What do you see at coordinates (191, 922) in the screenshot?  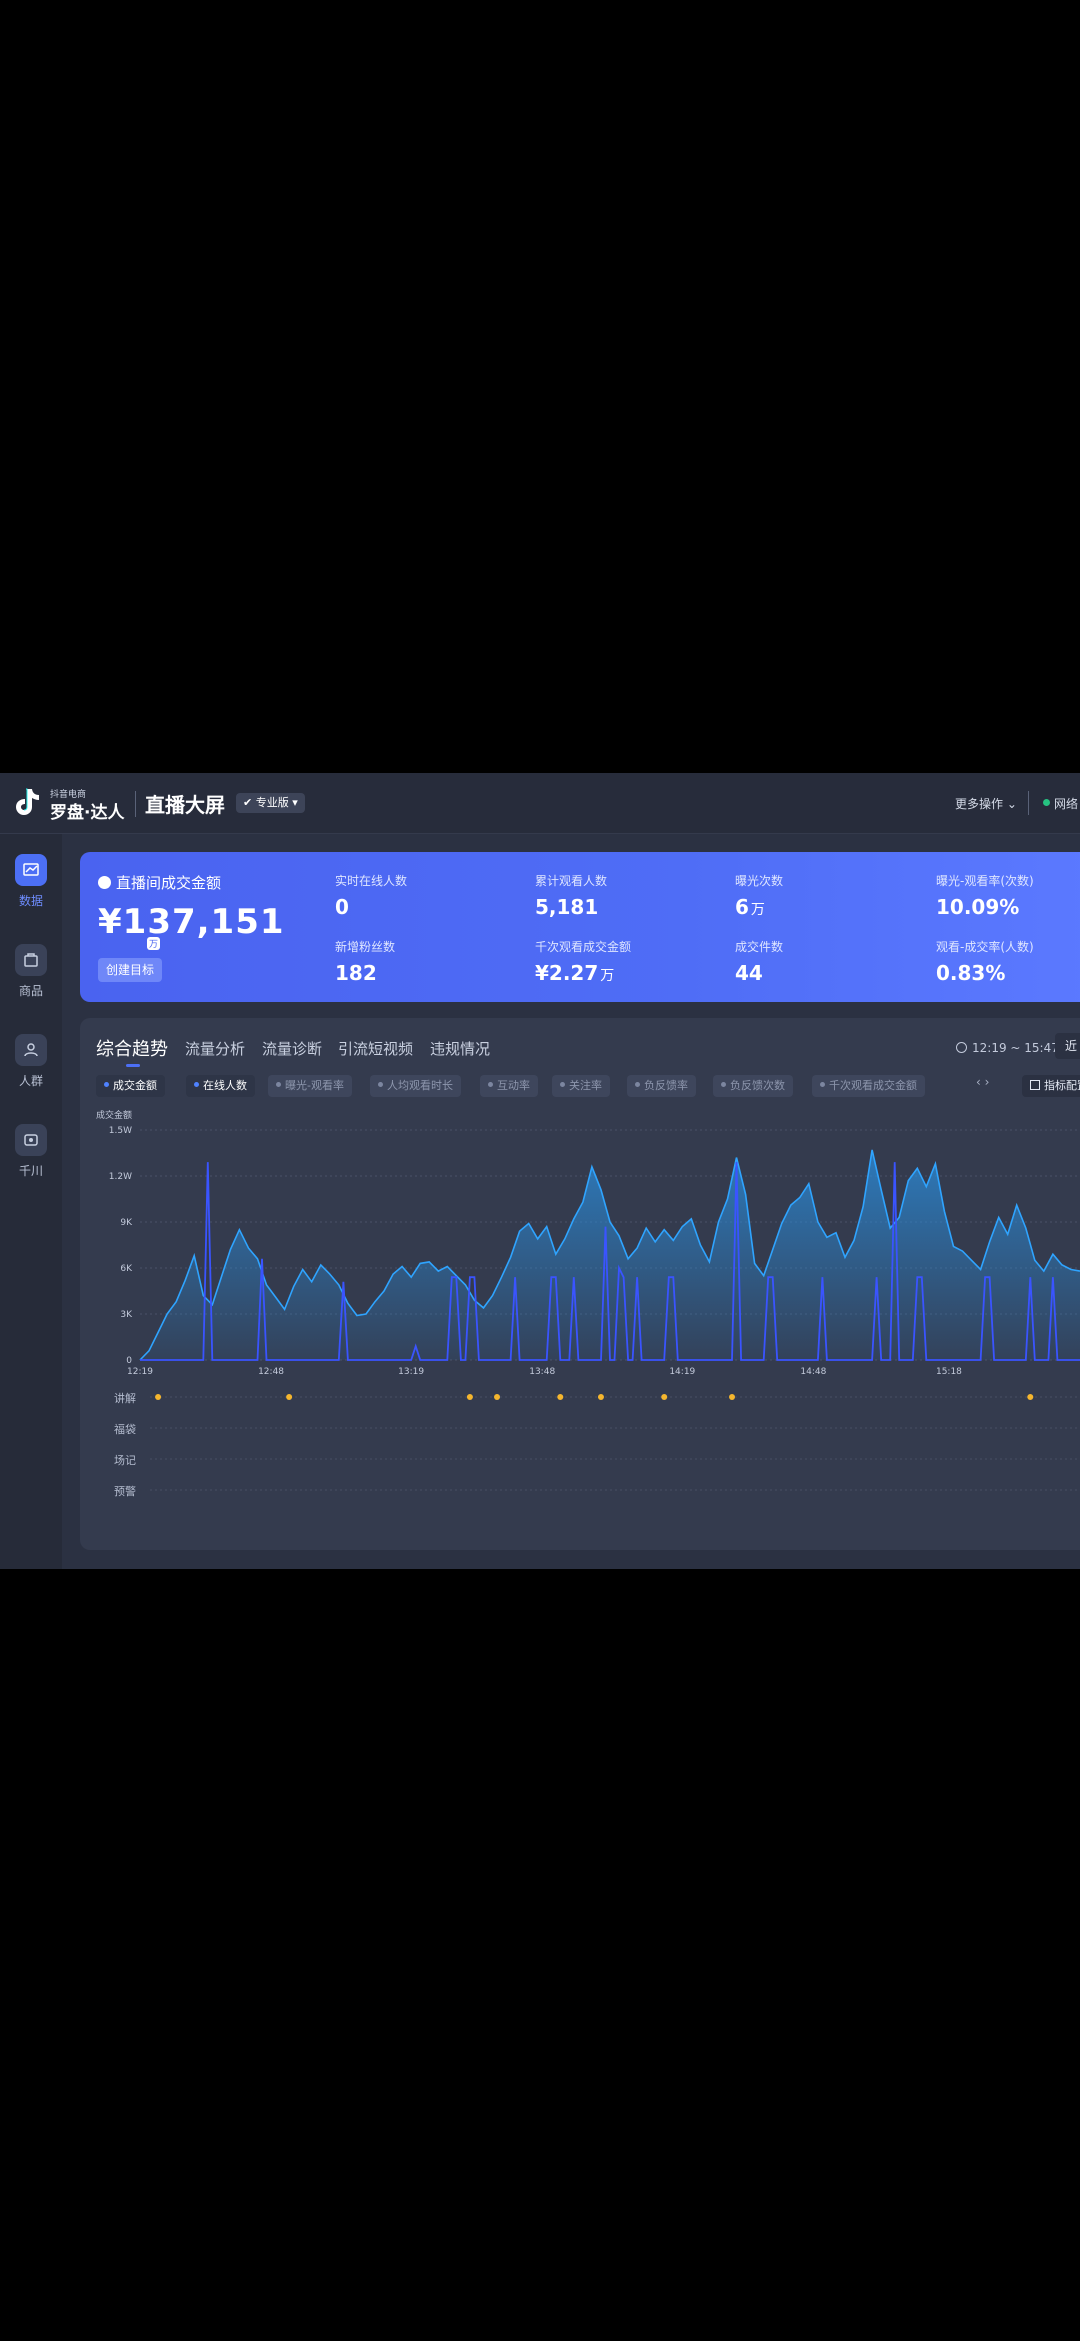 I see `gmv-value: ¥137,151` at bounding box center [191, 922].